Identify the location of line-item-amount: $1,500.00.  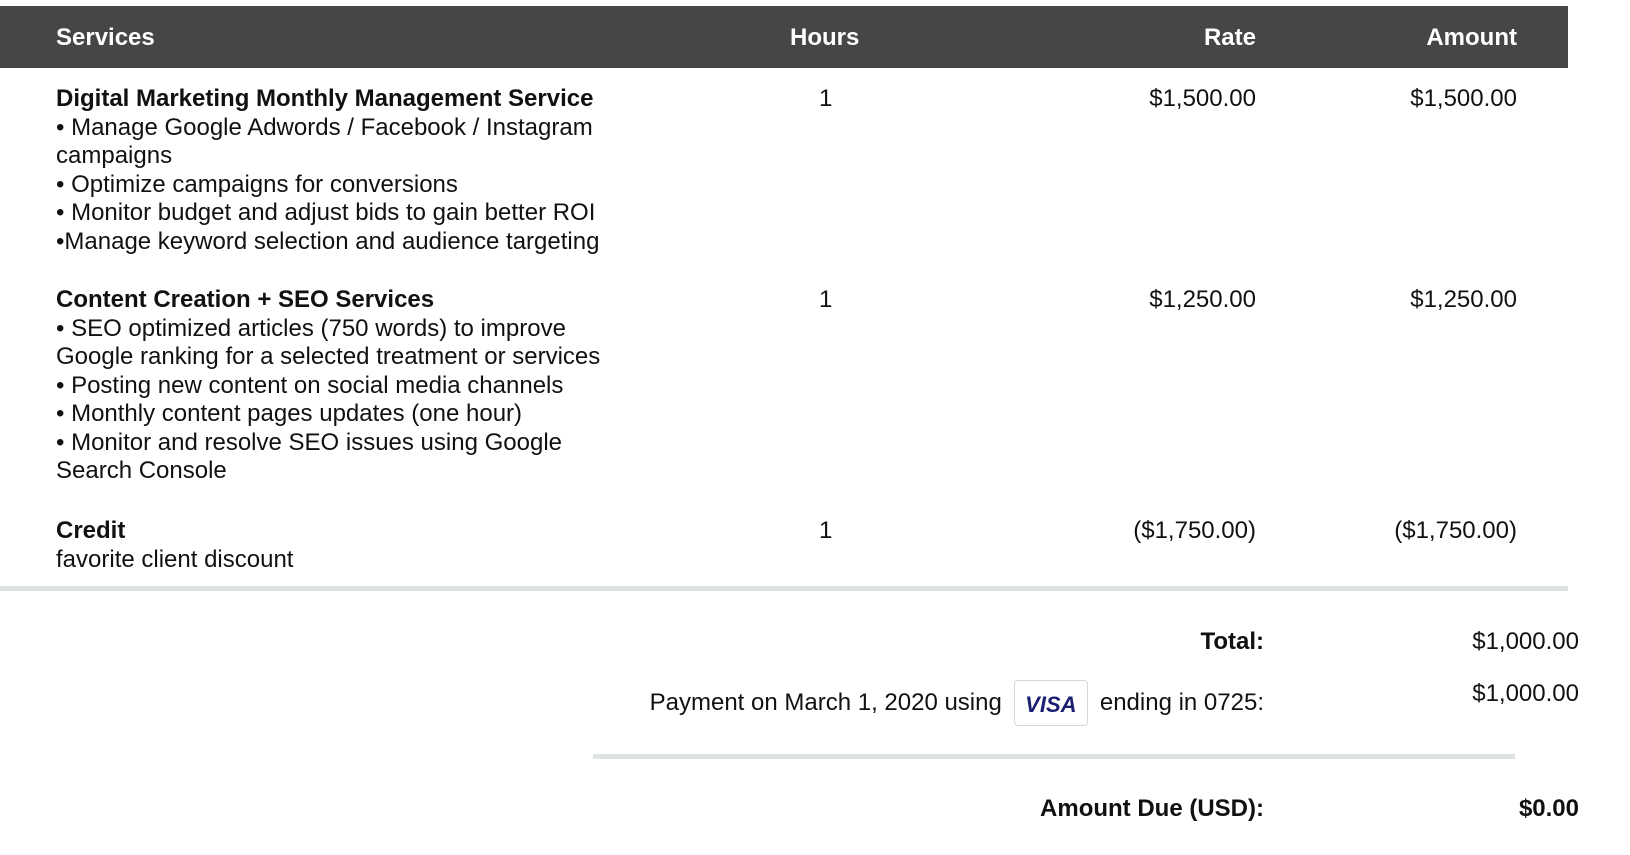
(1463, 98).